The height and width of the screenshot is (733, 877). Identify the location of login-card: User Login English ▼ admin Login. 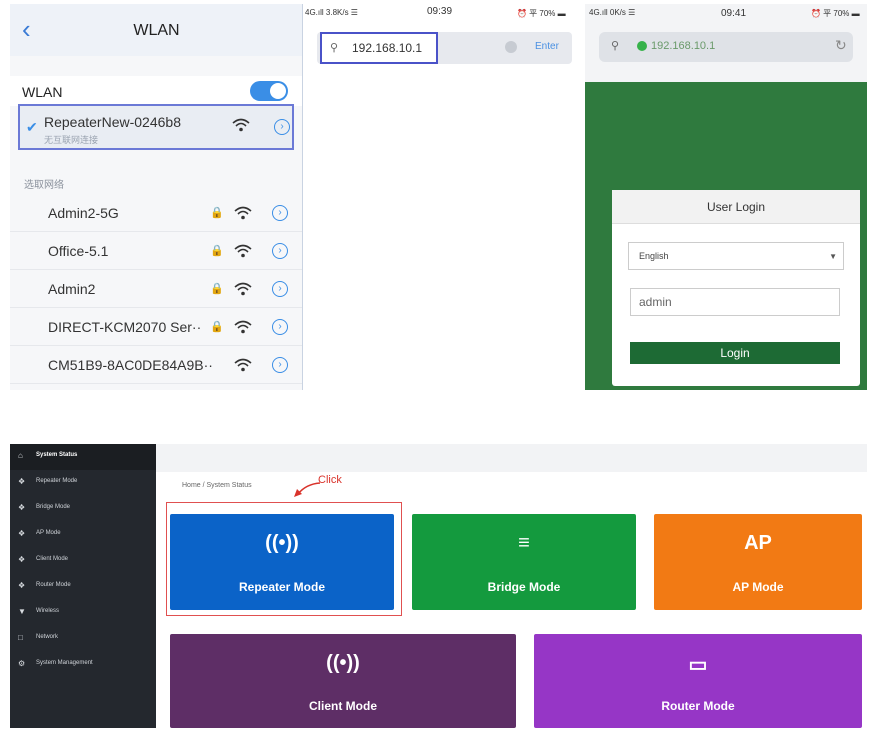
(736, 288).